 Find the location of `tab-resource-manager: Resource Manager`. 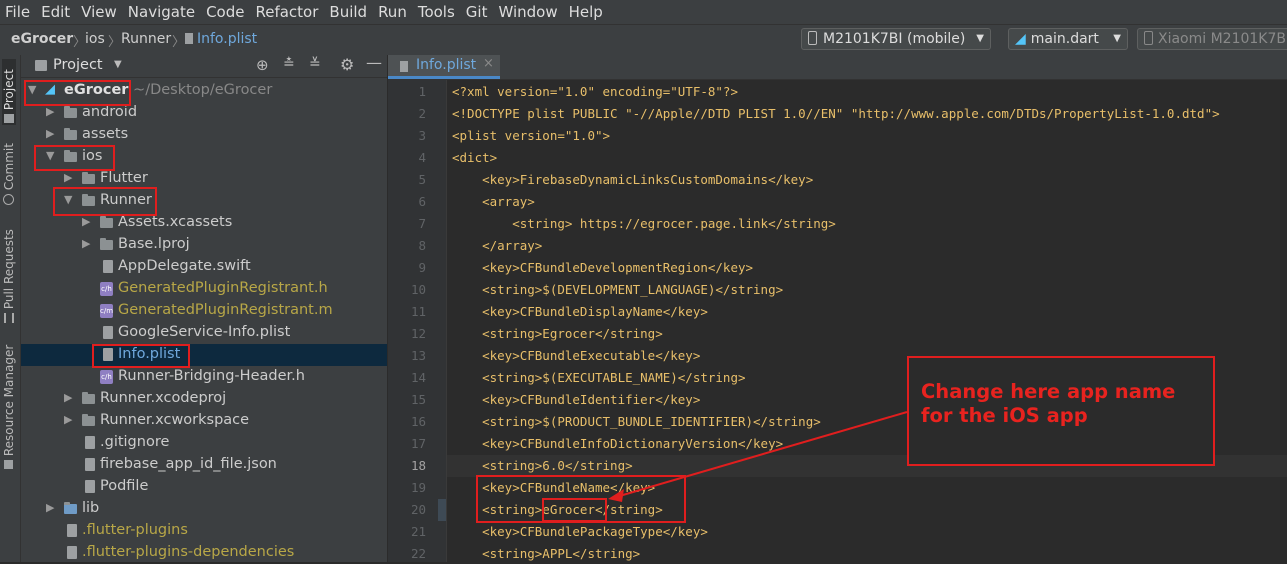

tab-resource-manager: Resource Manager is located at coordinates (9, 406).